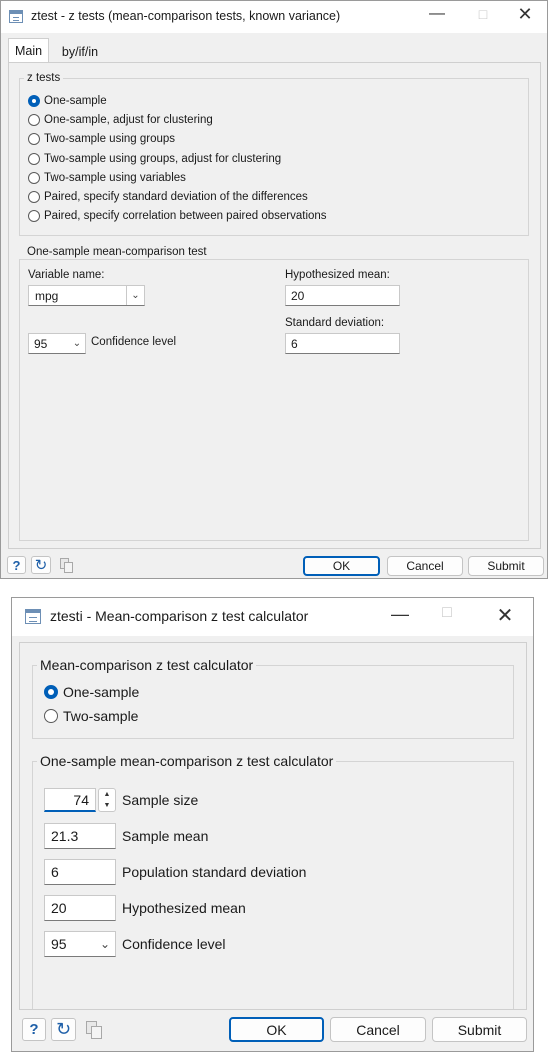 This screenshot has width=548, height=1052. Describe the element at coordinates (337, 275) in the screenshot. I see `hypothesized-mean-label: Hypothesized mean:` at that location.